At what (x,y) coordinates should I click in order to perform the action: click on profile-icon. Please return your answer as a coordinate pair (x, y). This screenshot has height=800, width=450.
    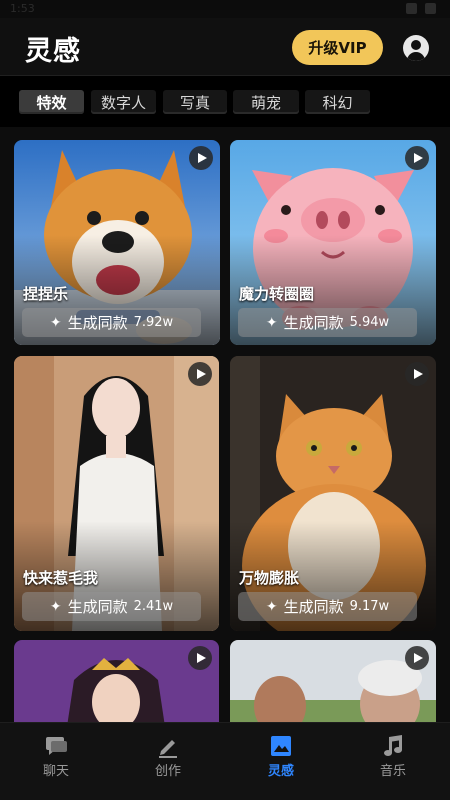
    Looking at the image, I should click on (416, 48).